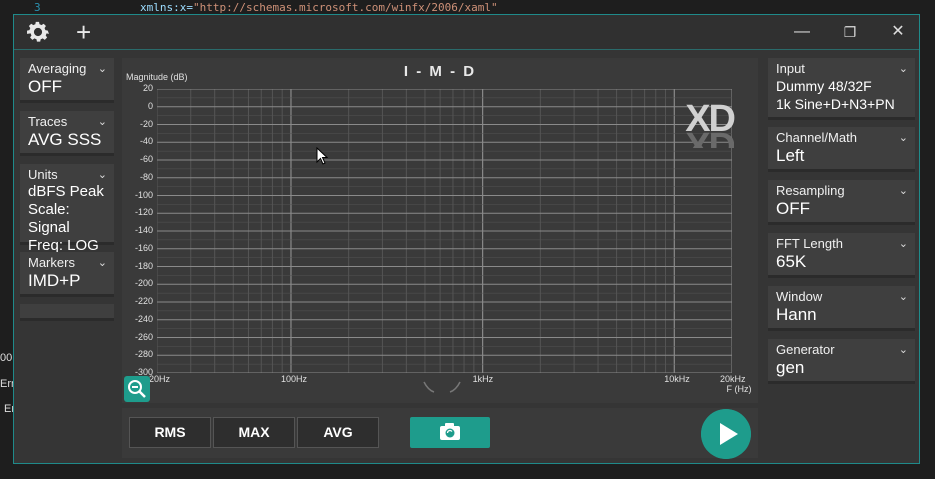  What do you see at coordinates (793, 208) in the screenshot?
I see `resampling-value: OFF` at bounding box center [793, 208].